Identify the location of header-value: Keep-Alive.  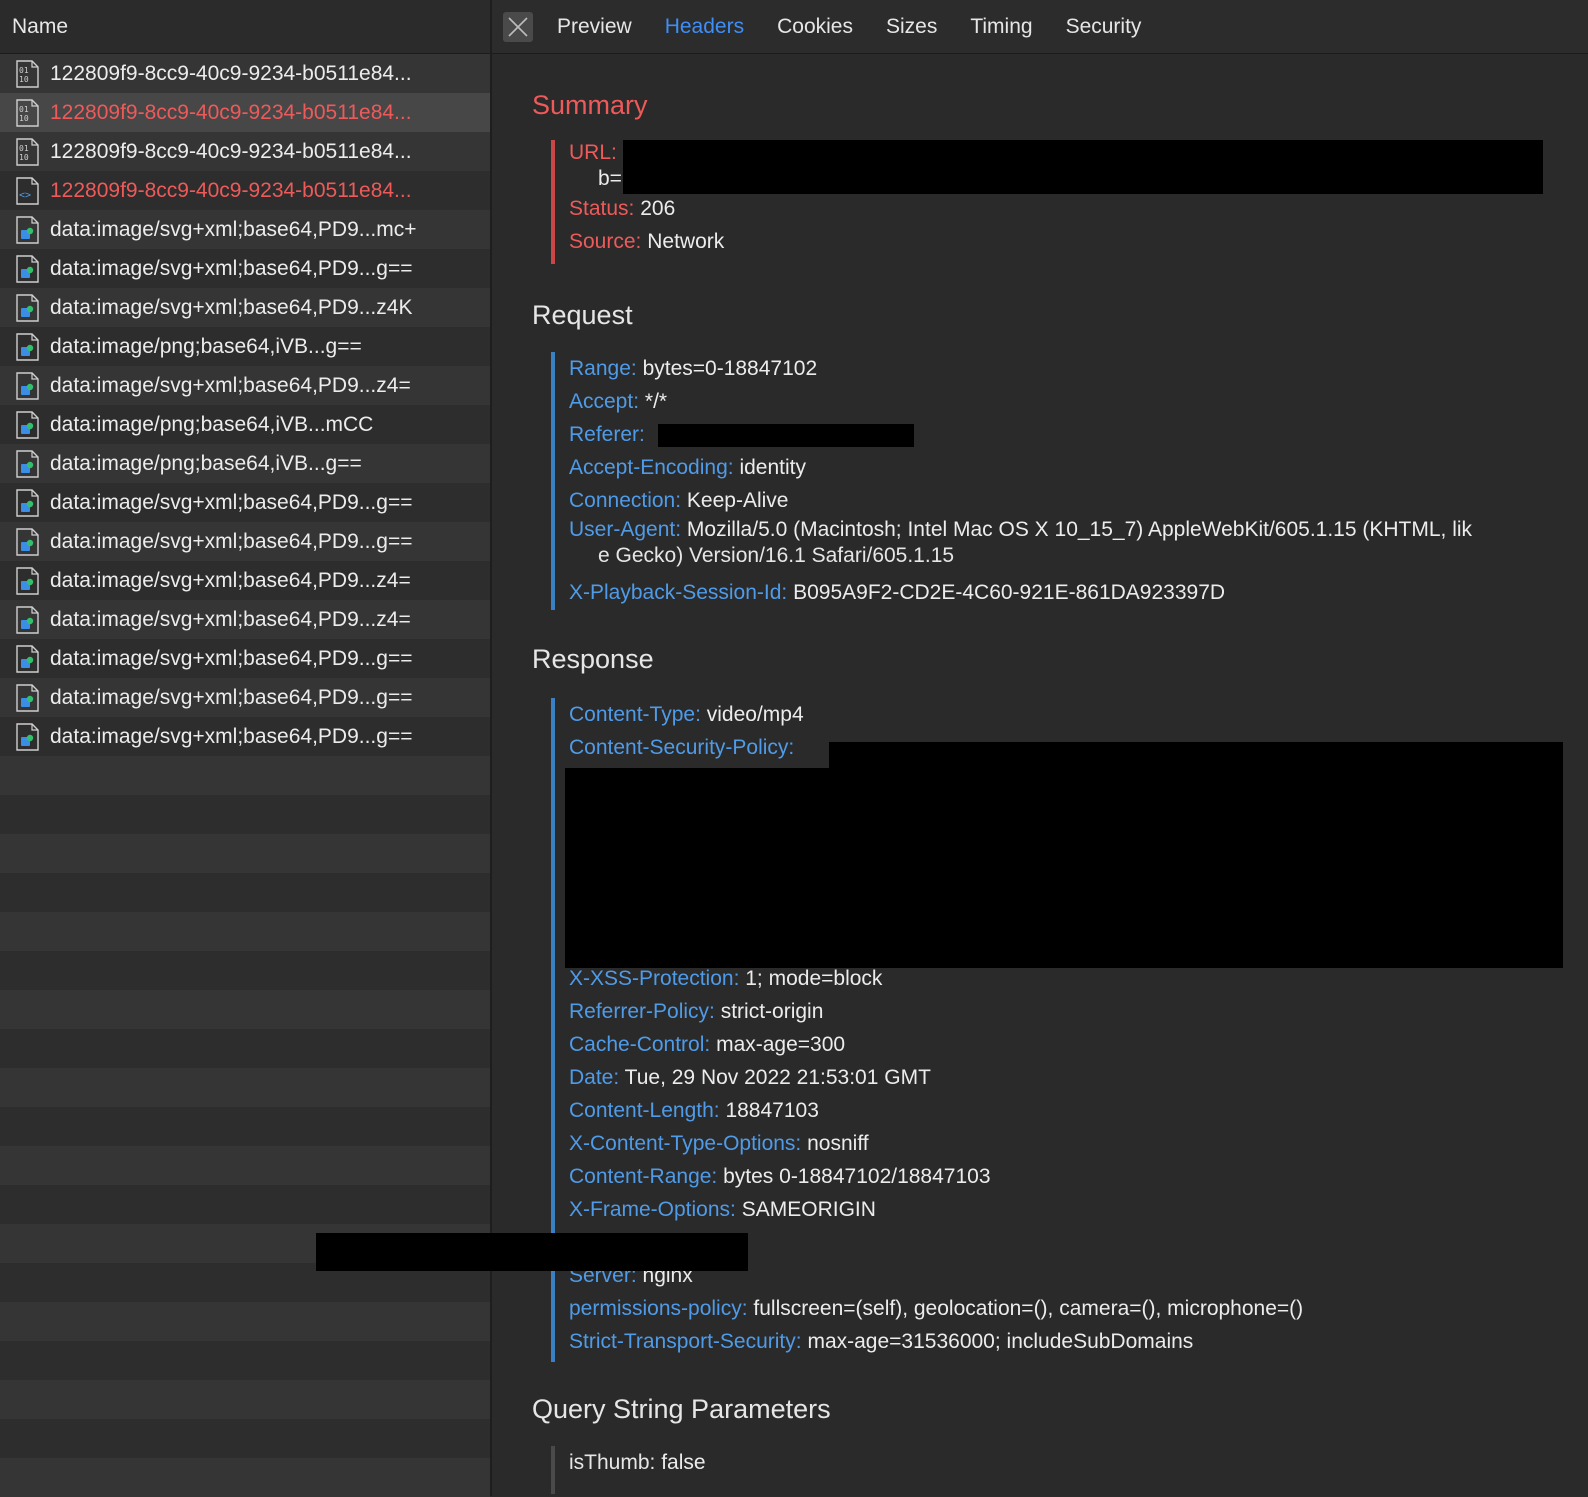
(738, 500).